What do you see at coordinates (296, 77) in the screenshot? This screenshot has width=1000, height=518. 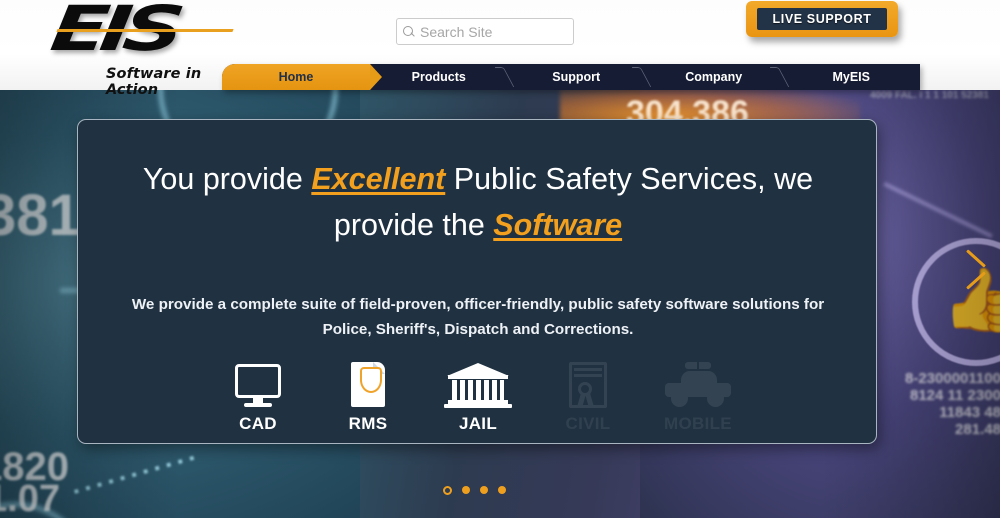 I see `nav-label: Home` at bounding box center [296, 77].